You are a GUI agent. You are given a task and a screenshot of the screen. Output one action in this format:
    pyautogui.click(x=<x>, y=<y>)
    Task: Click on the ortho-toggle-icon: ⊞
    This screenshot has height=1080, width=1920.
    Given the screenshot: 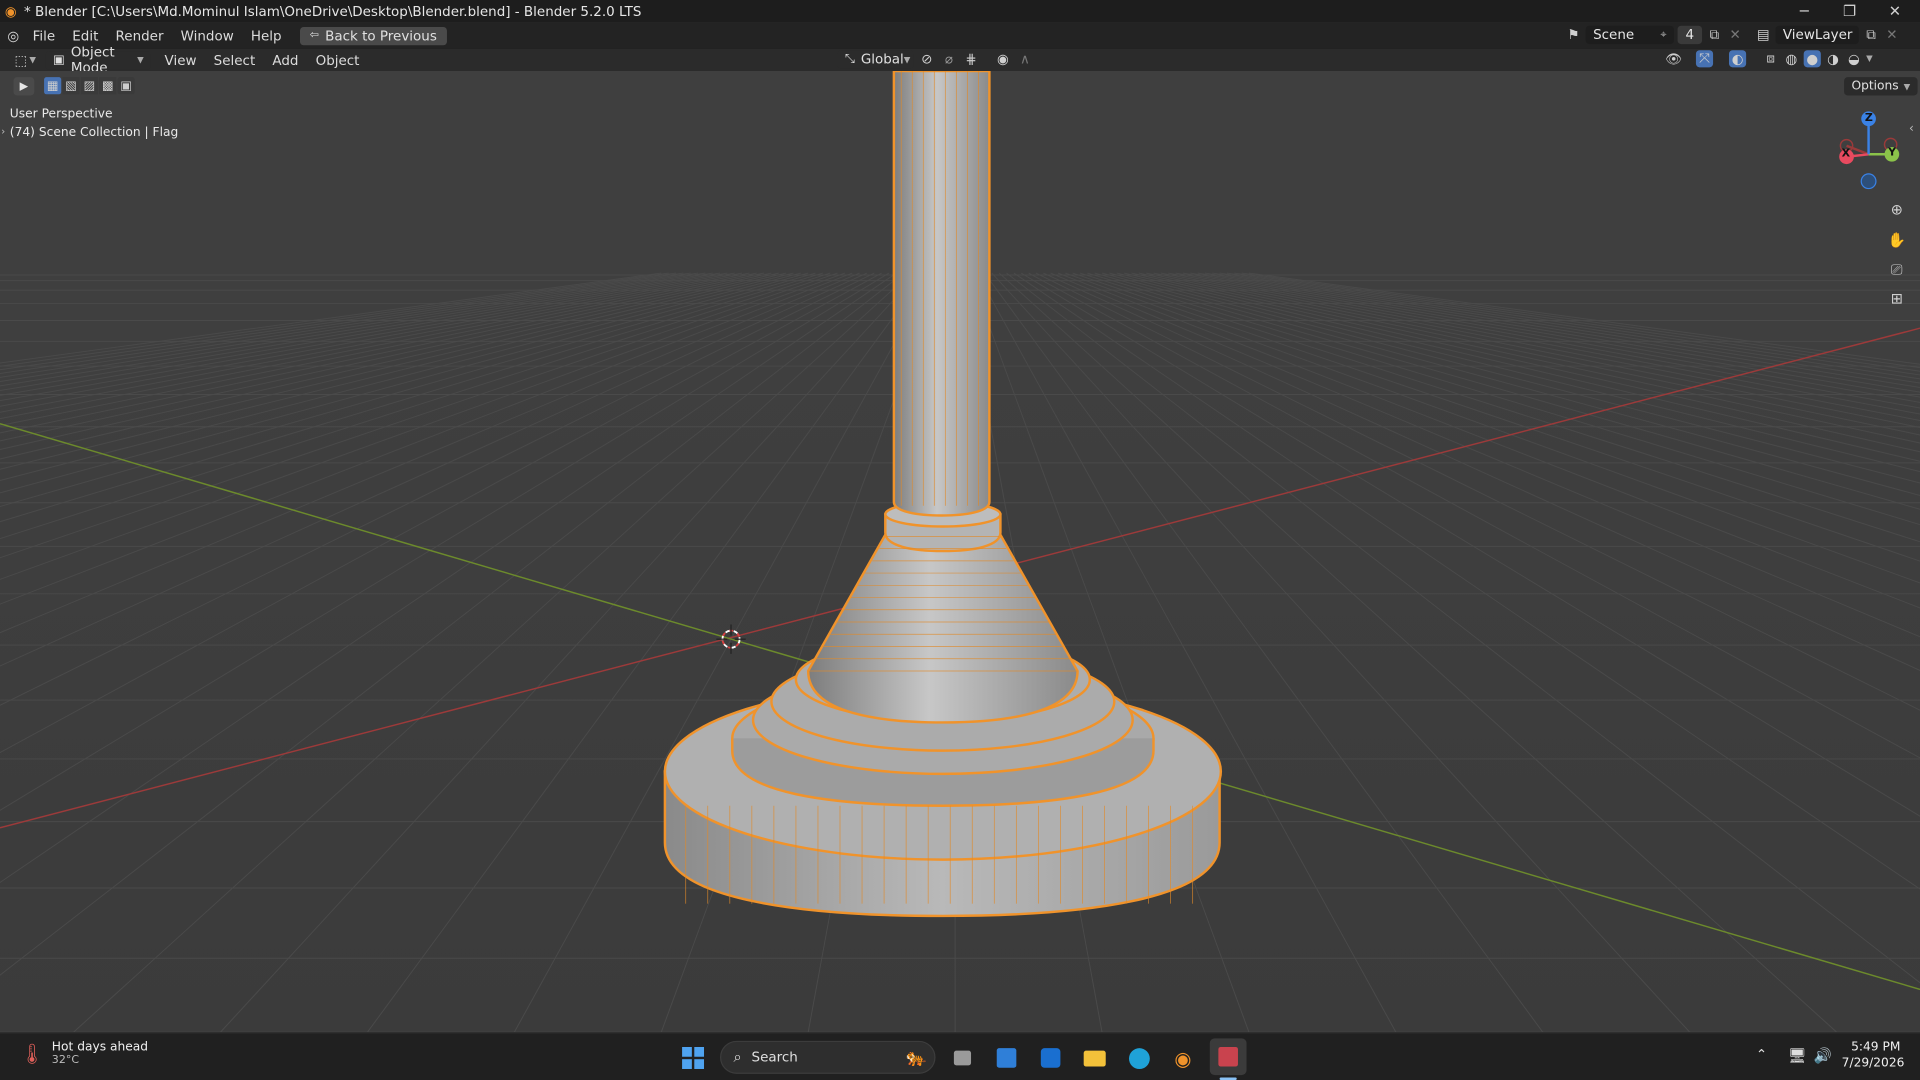 What is the action you would take?
    pyautogui.click(x=1897, y=299)
    